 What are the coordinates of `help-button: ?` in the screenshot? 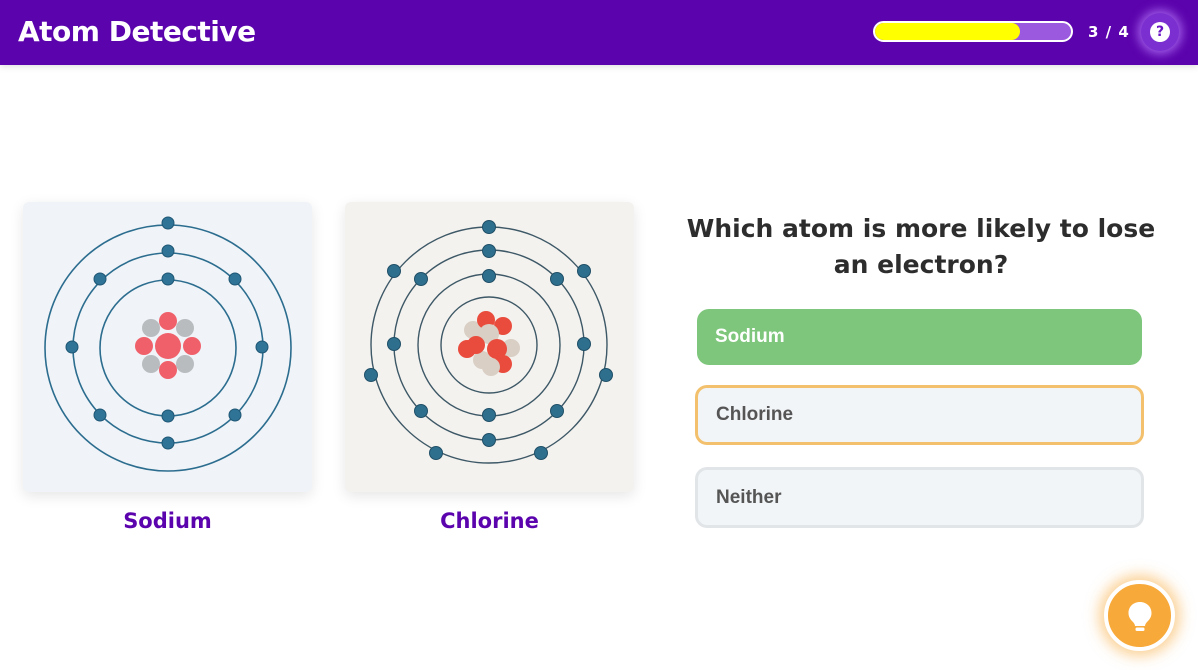 It's located at (1160, 32).